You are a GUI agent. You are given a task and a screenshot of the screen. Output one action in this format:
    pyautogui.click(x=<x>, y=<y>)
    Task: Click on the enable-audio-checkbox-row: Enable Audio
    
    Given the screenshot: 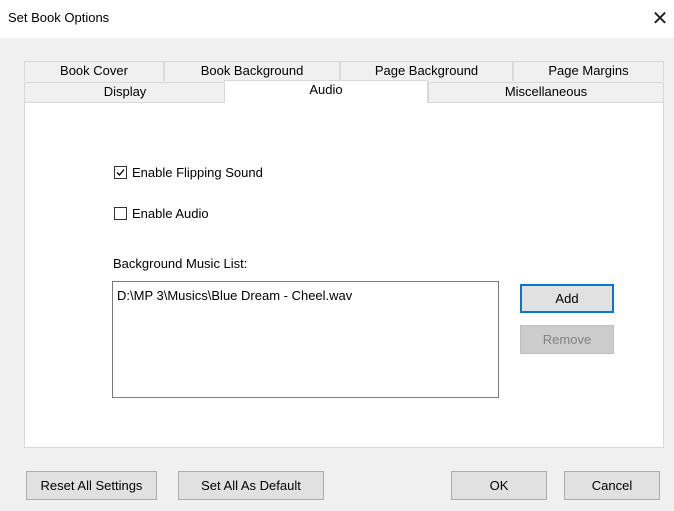 What is the action you would take?
    pyautogui.click(x=161, y=213)
    